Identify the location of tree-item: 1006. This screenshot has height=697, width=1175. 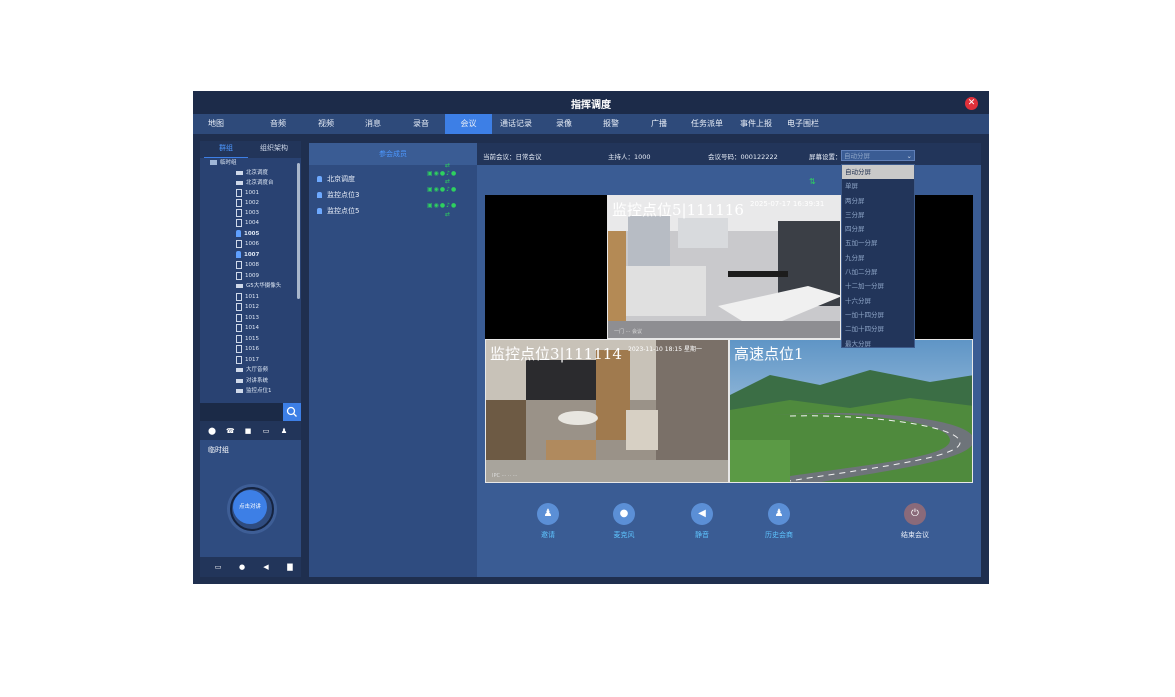
(247, 244).